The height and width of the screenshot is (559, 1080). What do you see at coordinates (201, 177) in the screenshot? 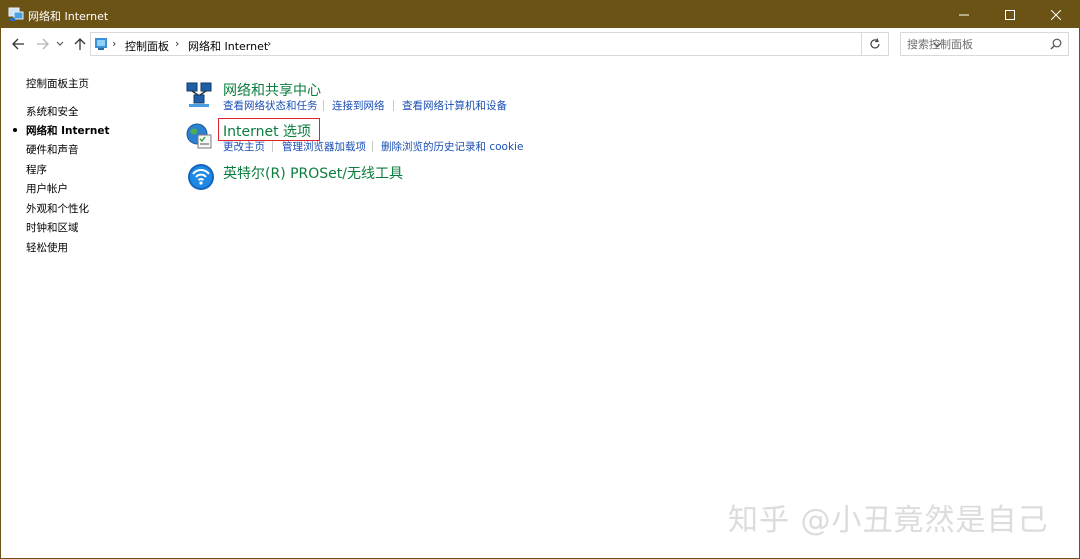
I see `intel-wireless-icon` at bounding box center [201, 177].